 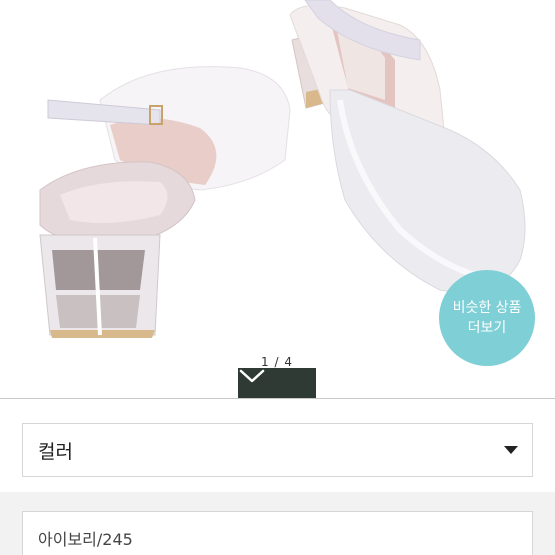 I want to click on similar-products-label-line1: 비슷한 상품, so click(x=487, y=308).